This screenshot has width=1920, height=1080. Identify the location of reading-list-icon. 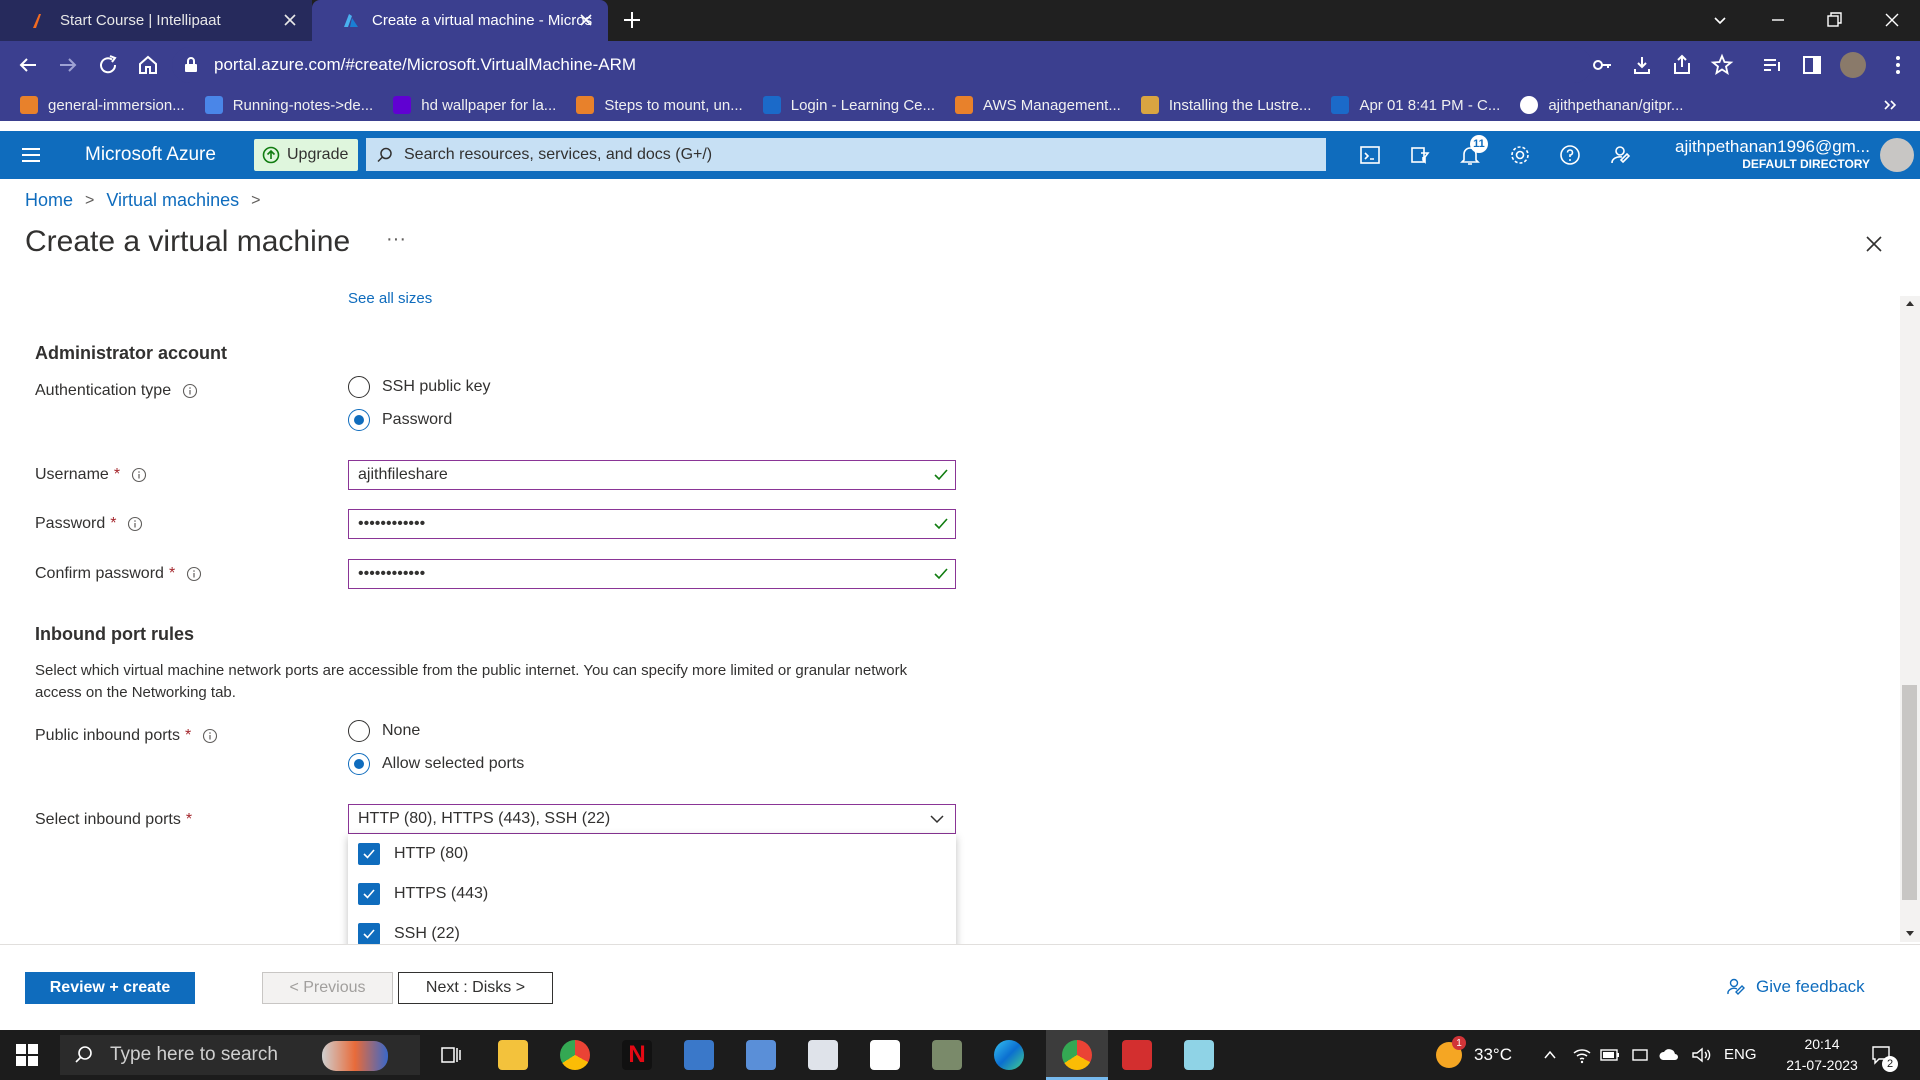
(1772, 65).